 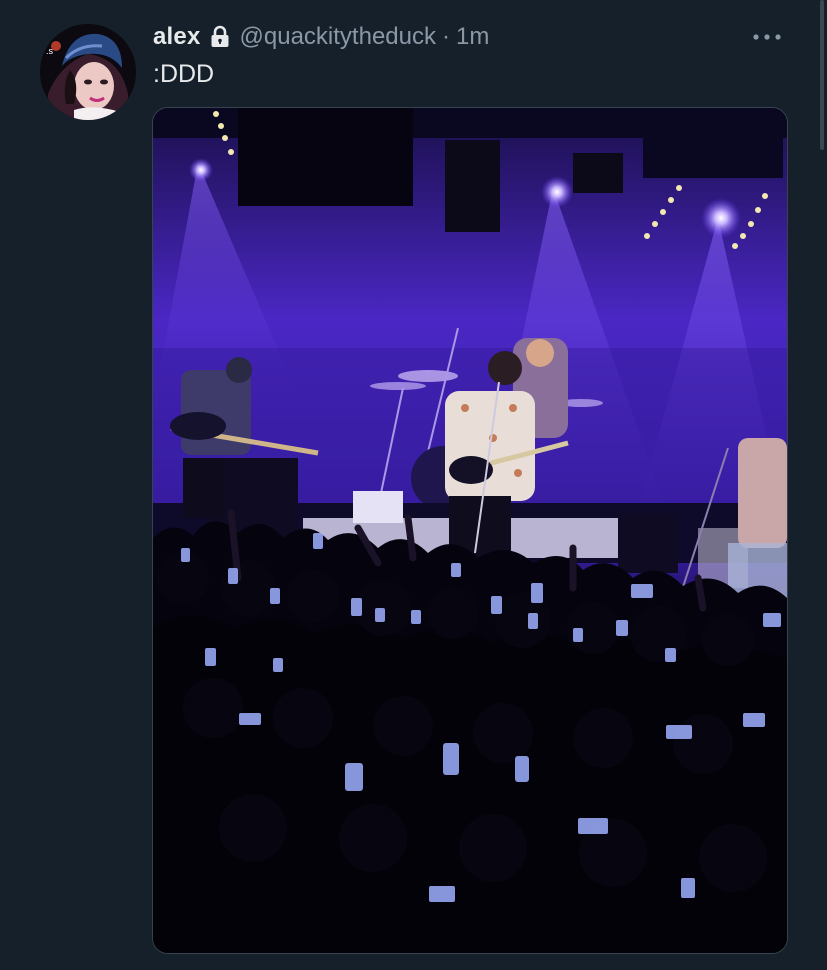 I want to click on lock-icon, so click(x=220, y=37).